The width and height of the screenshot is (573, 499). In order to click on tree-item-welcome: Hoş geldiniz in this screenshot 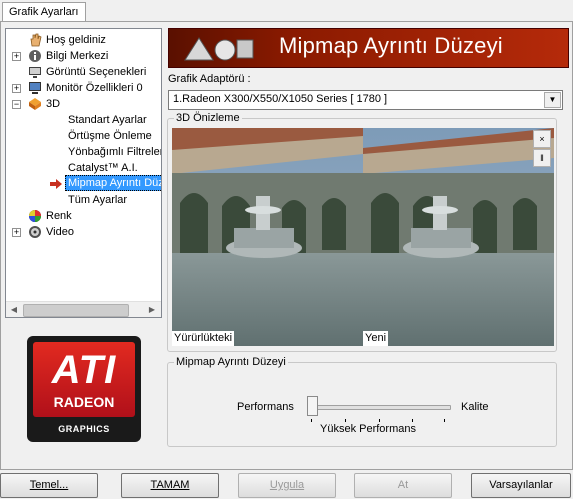, I will do `click(83, 40)`.